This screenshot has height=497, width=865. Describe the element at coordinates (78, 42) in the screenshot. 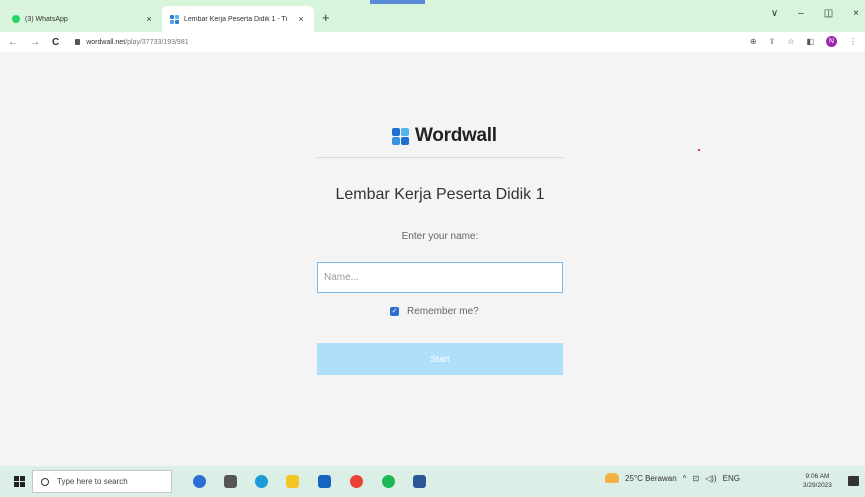

I see `lock-icon` at that location.